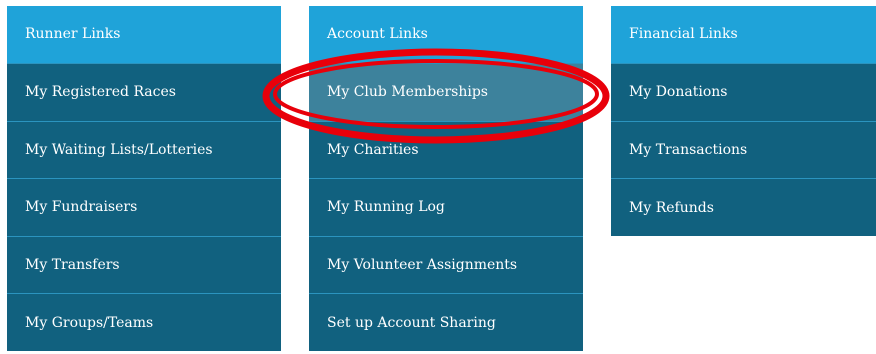 Image resolution: width=876 pixels, height=354 pixels. I want to click on menu-item-set-up-account-sharing: Set up Account Sharing, so click(446, 322).